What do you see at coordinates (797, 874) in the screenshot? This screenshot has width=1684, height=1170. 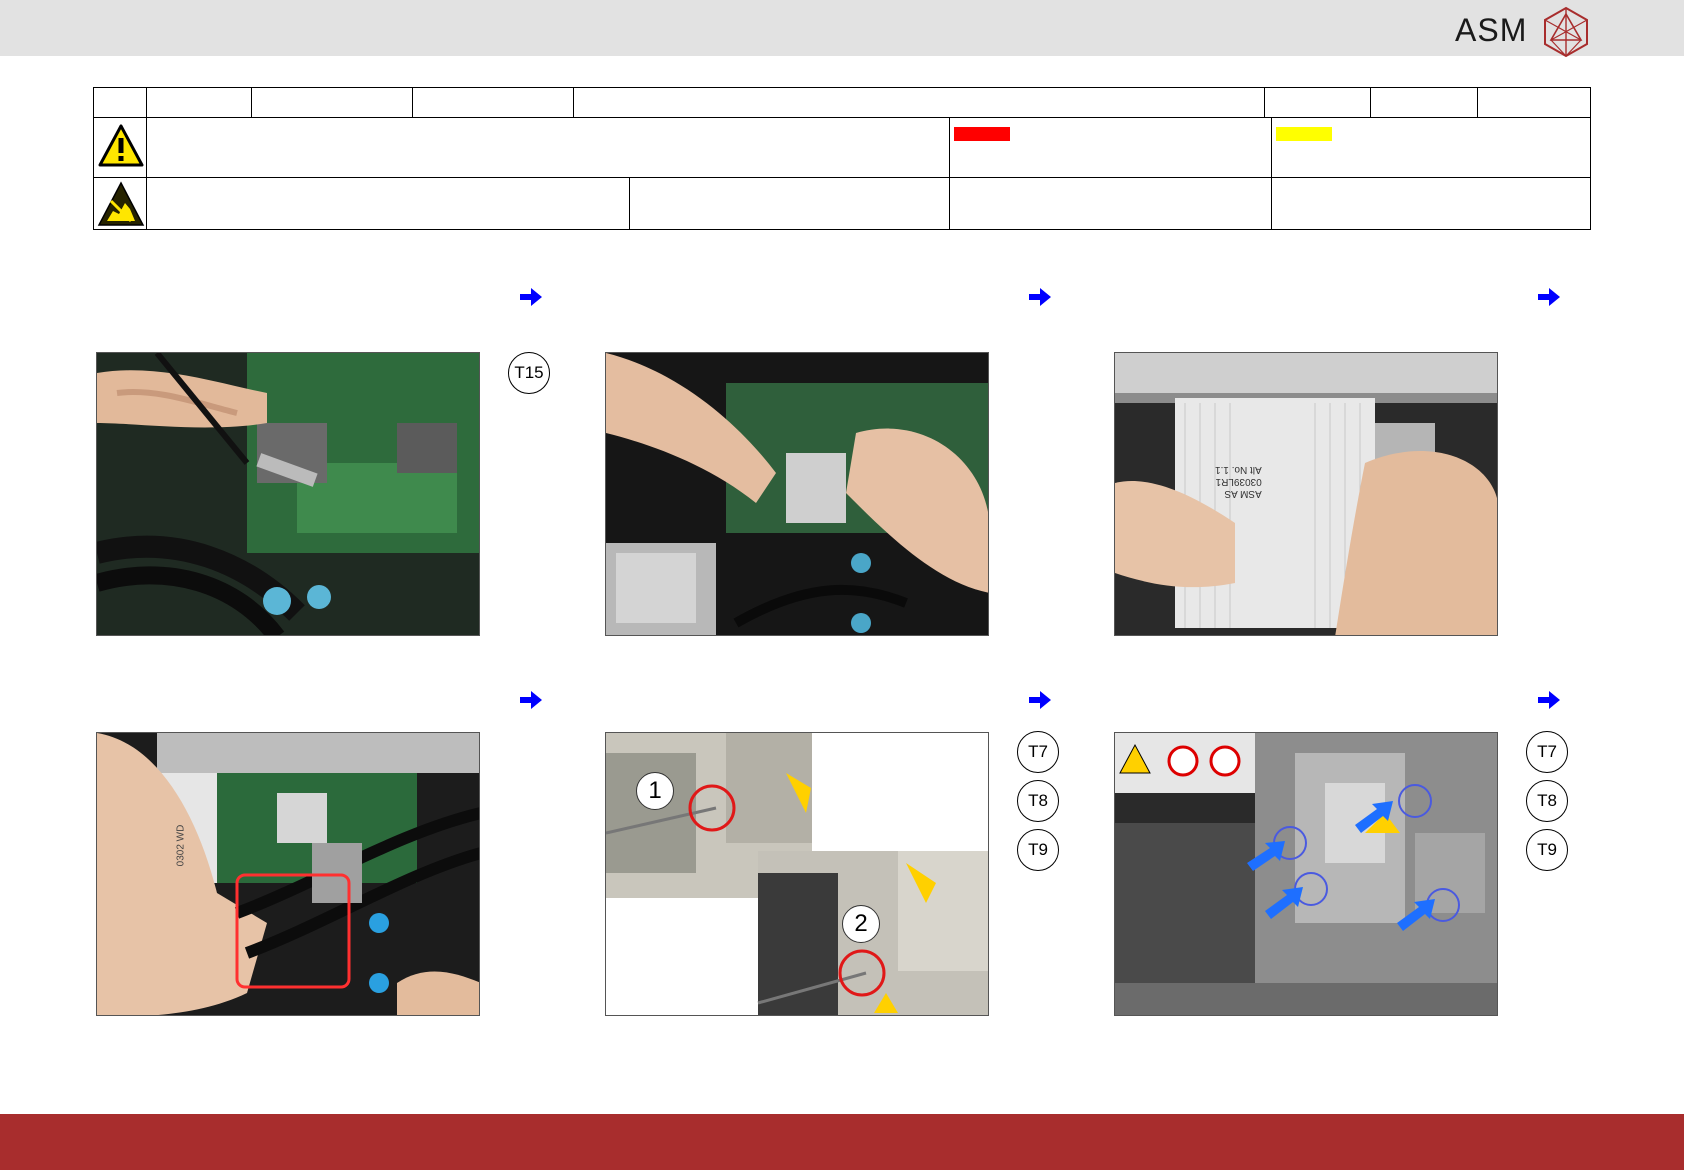 I see `step-5-photo: 1 2` at bounding box center [797, 874].